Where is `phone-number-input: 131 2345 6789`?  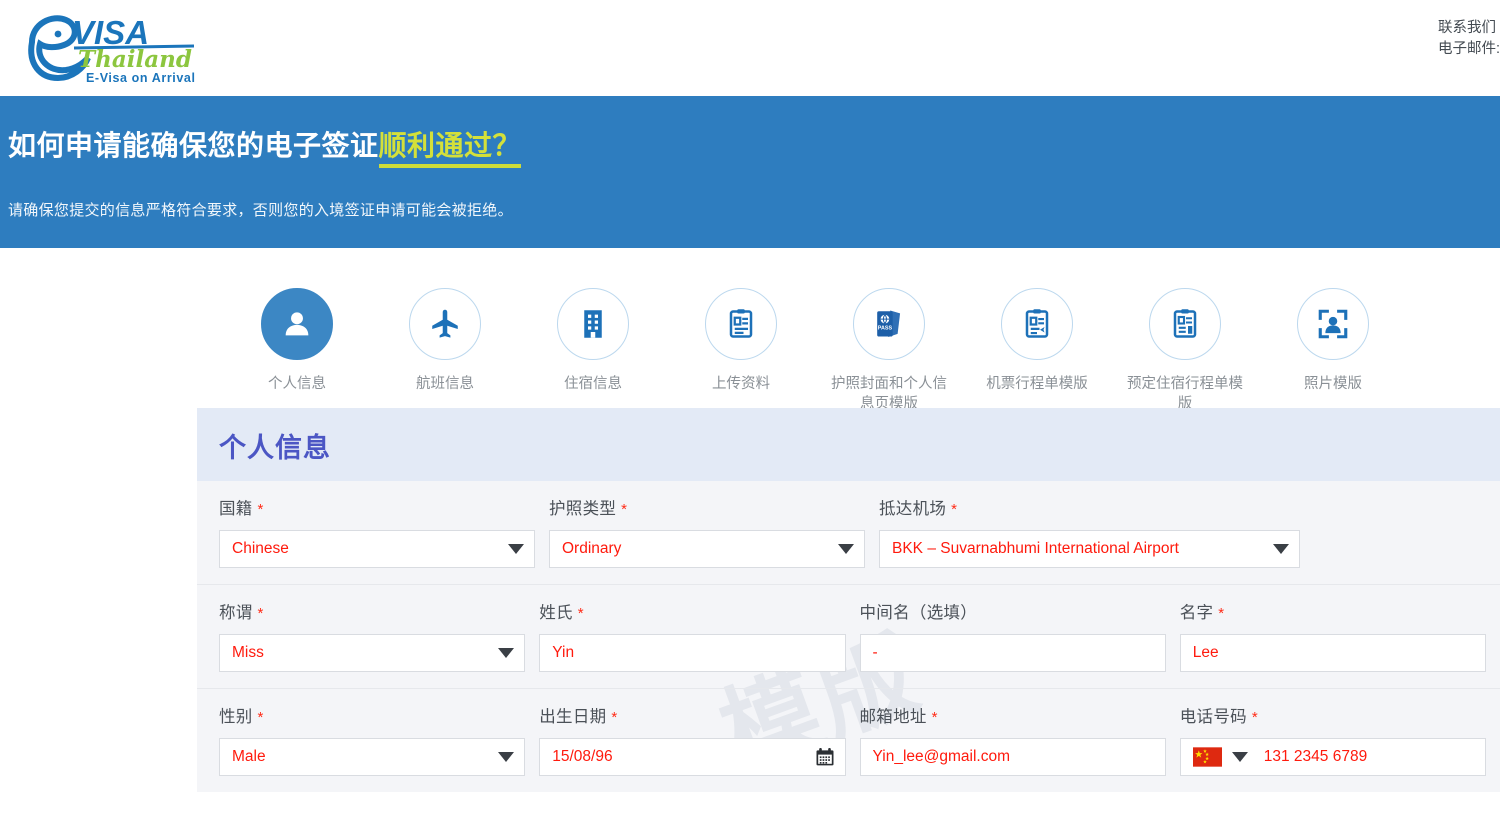 phone-number-input: 131 2345 6789 is located at coordinates (1332, 757).